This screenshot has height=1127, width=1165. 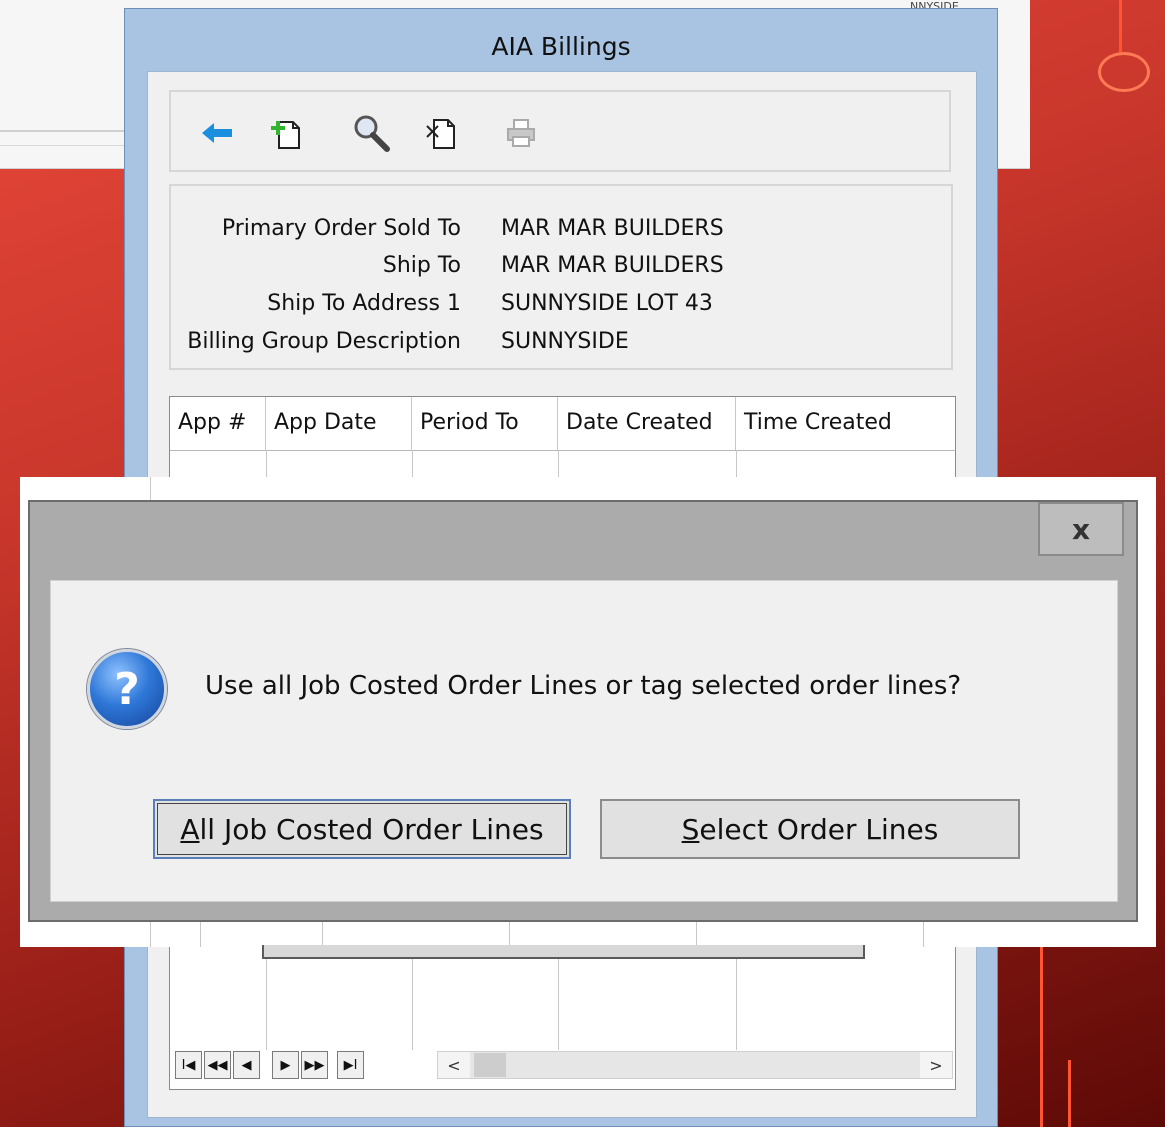 I want to click on column-header-app-date: App Date, so click(x=339, y=423).